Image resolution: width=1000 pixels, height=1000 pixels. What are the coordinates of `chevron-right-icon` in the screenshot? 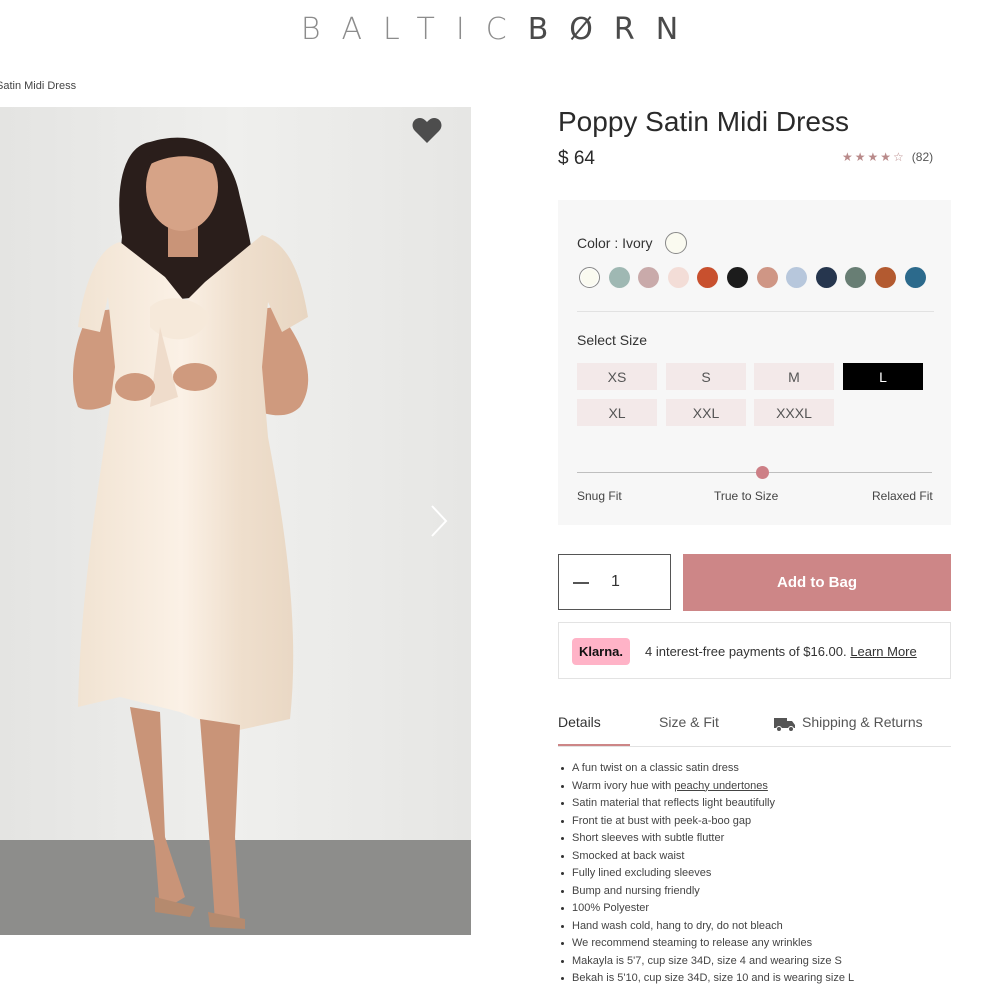 It's located at (439, 521).